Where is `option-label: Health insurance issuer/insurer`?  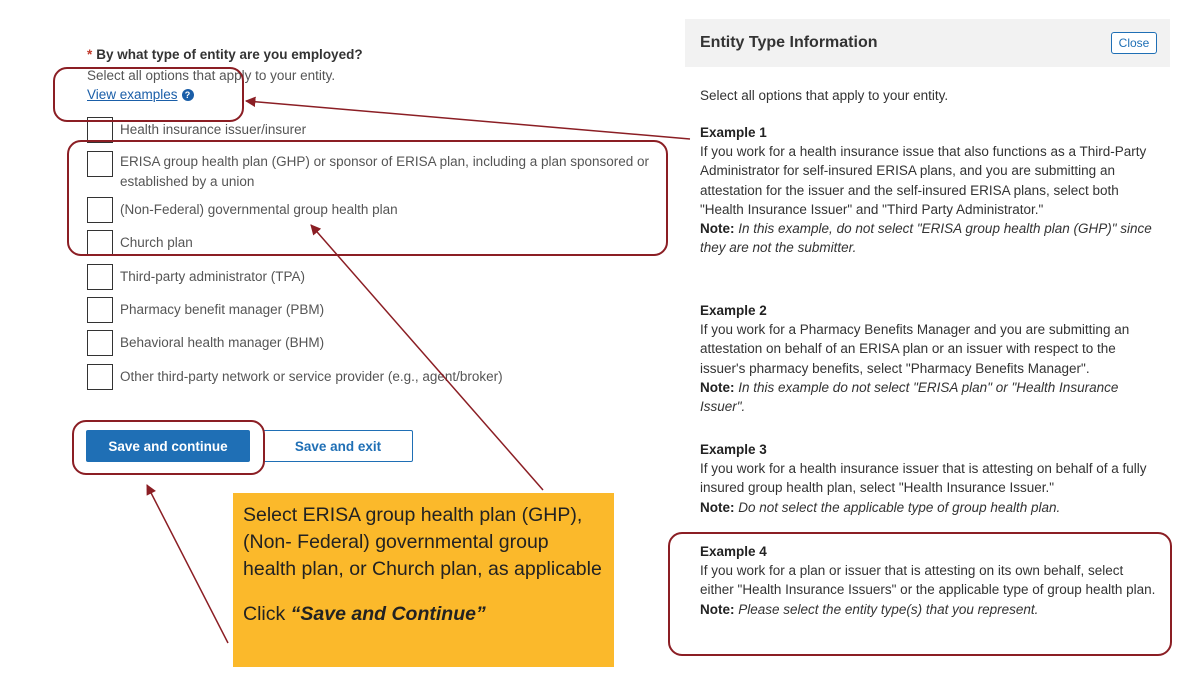
option-label: Health insurance issuer/insurer is located at coordinates (213, 129).